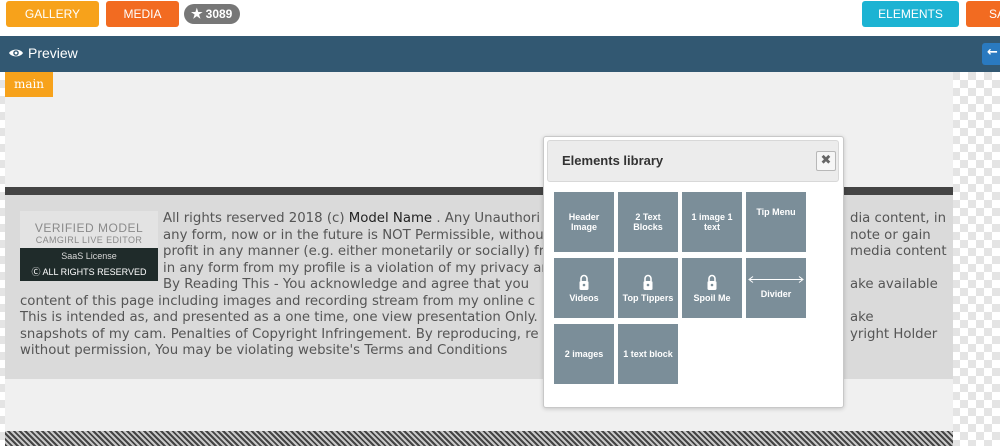 The image size is (1000, 446). What do you see at coordinates (500, 17) in the screenshot?
I see `top-toolbar: GALLERY MEDIA ★3089 ELEMENTS SA` at bounding box center [500, 17].